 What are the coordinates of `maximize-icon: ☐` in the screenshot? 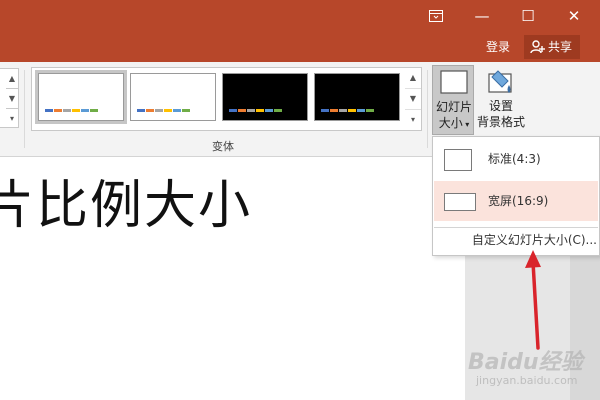 It's located at (528, 16).